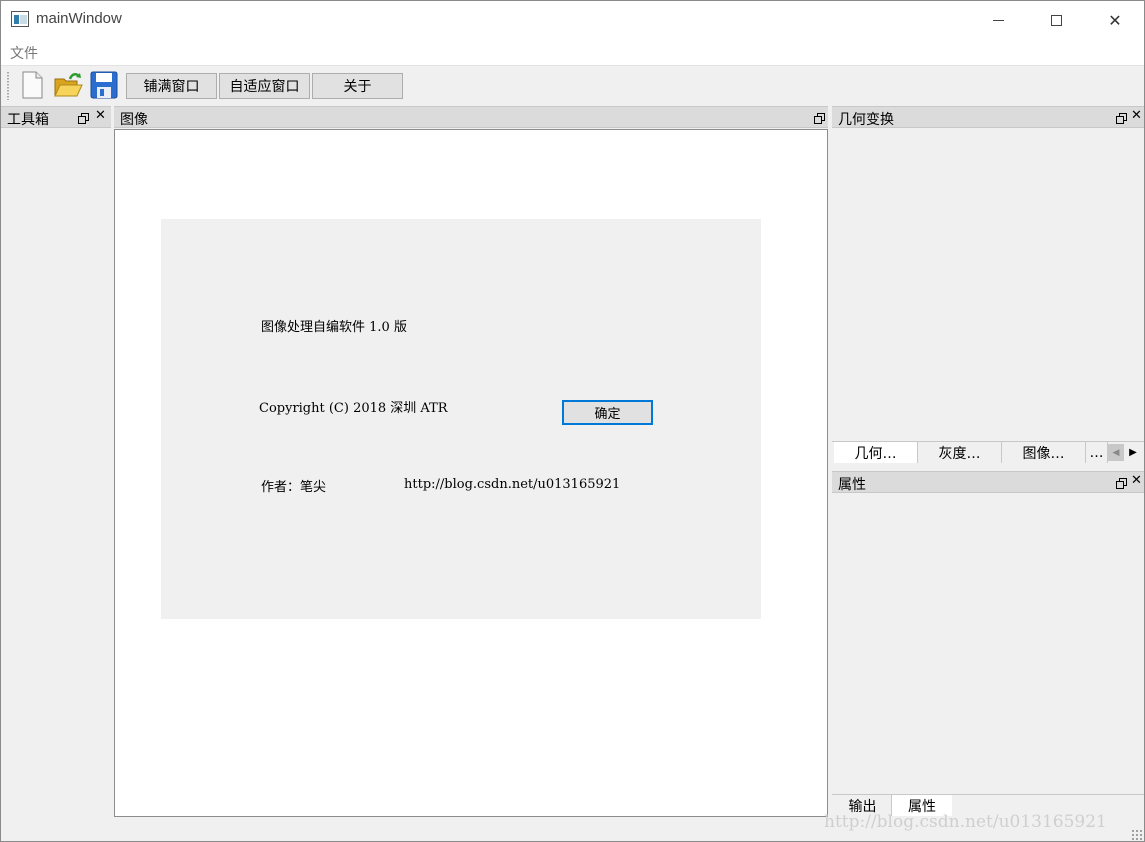 This screenshot has width=1145, height=842. What do you see at coordinates (8, 86) in the screenshot?
I see `toolbar-grip` at bounding box center [8, 86].